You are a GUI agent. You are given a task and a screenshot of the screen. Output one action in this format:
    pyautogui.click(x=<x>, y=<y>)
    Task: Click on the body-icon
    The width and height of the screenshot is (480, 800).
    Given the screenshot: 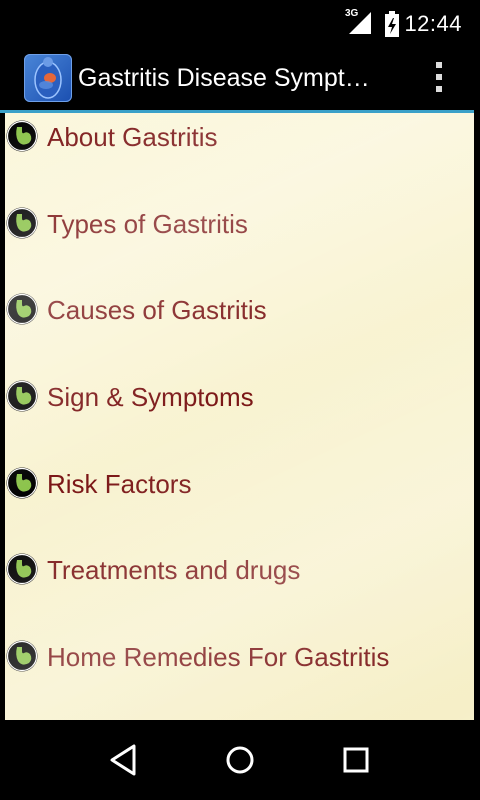 What is the action you would take?
    pyautogui.click(x=48, y=78)
    